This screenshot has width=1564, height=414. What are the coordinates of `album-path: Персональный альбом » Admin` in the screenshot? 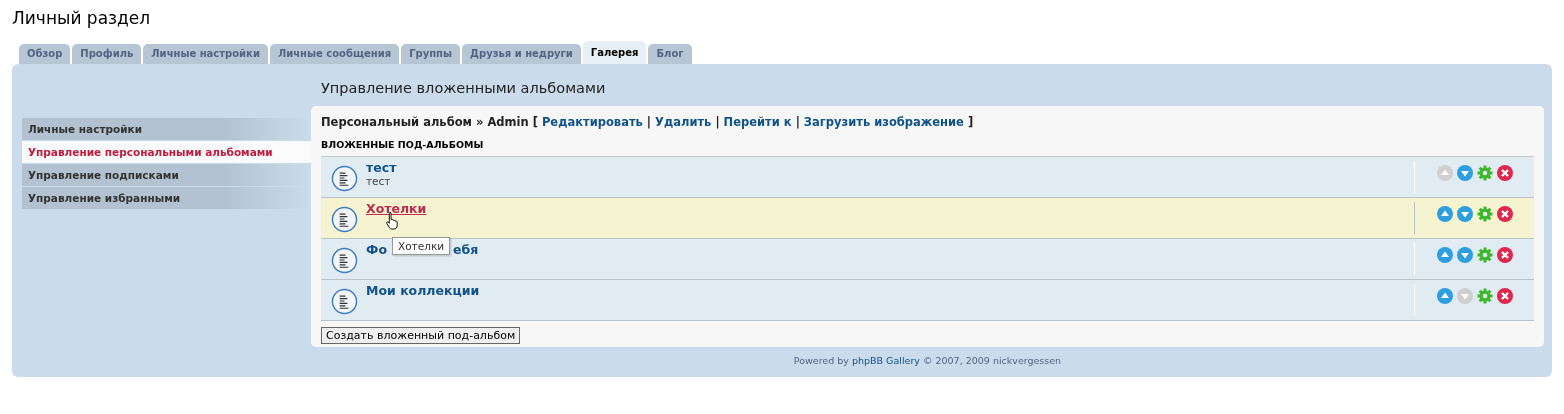 It's located at (425, 122).